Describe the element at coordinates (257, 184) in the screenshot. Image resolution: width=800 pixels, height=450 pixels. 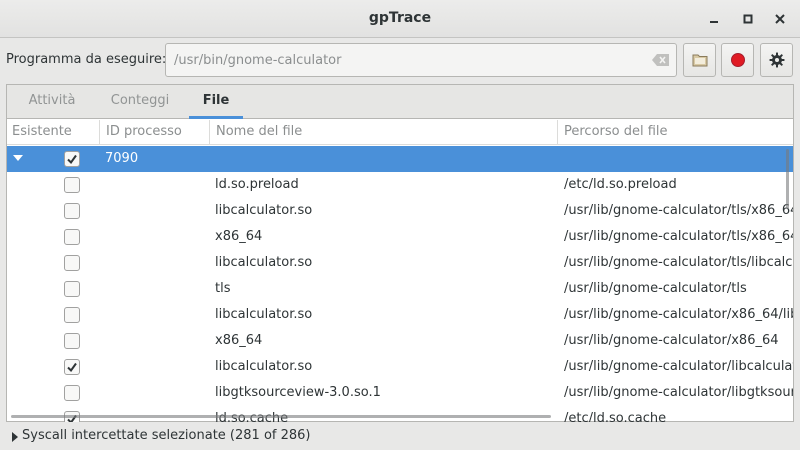
I see `filename-cell: ld.so.preload` at that location.